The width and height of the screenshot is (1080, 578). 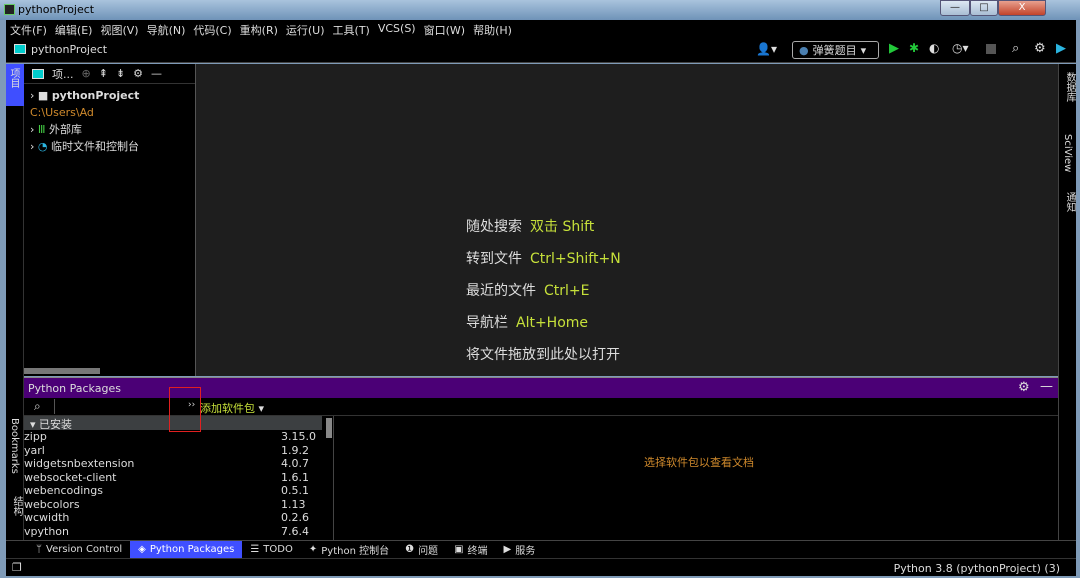 I want to click on right-tool-strip: 数据库 SciView 通知, so click(x=1067, y=302).